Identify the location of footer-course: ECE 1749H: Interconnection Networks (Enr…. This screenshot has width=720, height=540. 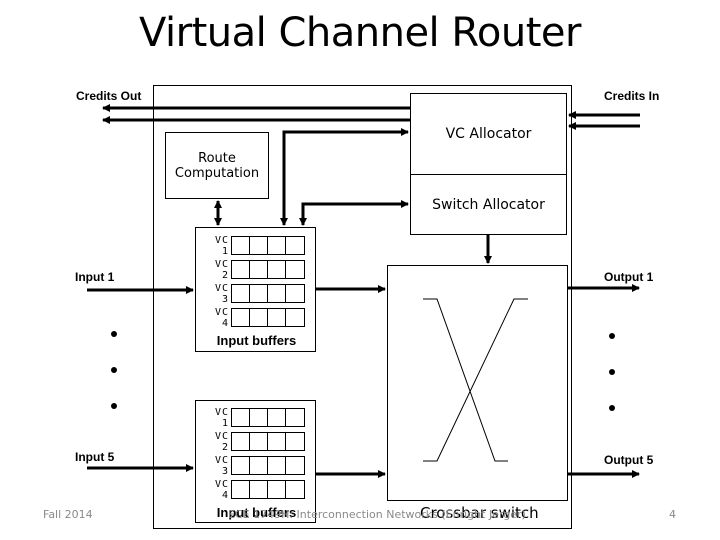
(377, 514).